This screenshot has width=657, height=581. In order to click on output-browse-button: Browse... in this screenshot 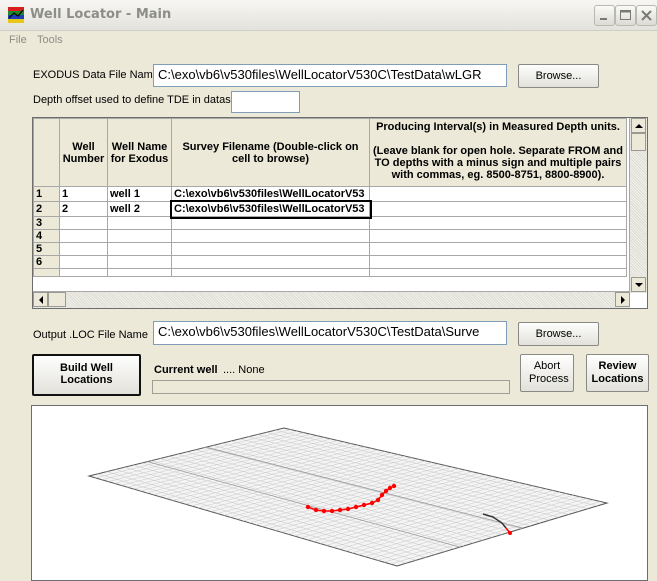, I will do `click(558, 334)`.